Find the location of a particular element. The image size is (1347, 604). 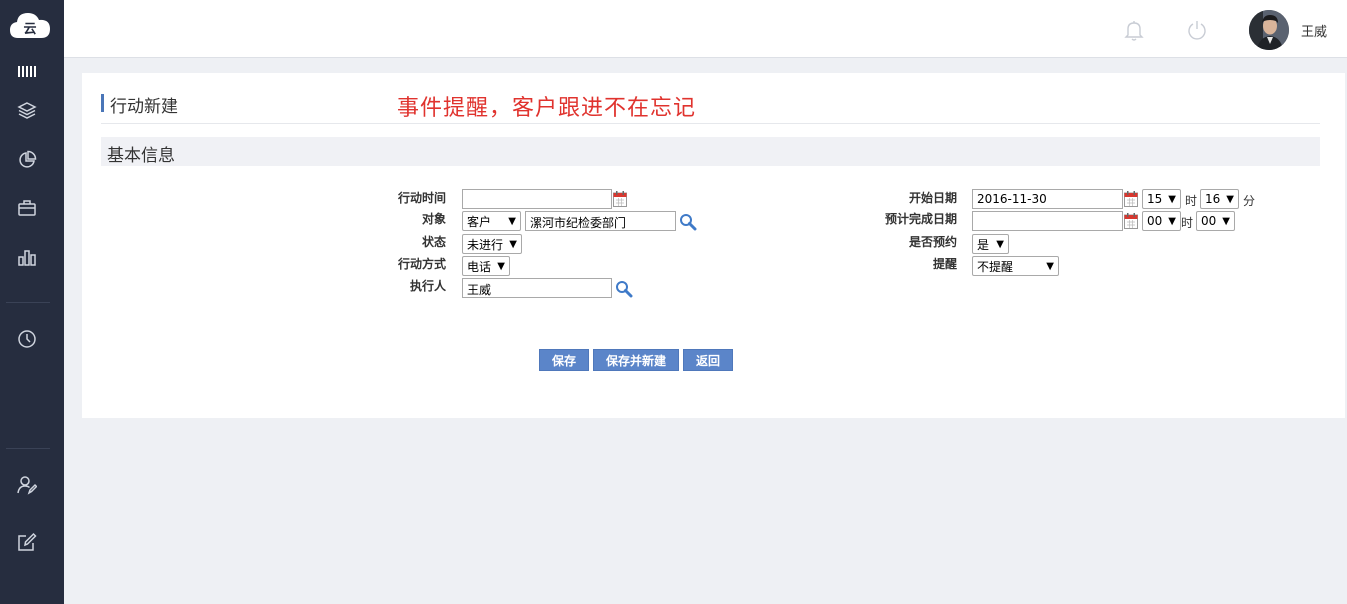

logo-text: 云 is located at coordinates (29, 29).